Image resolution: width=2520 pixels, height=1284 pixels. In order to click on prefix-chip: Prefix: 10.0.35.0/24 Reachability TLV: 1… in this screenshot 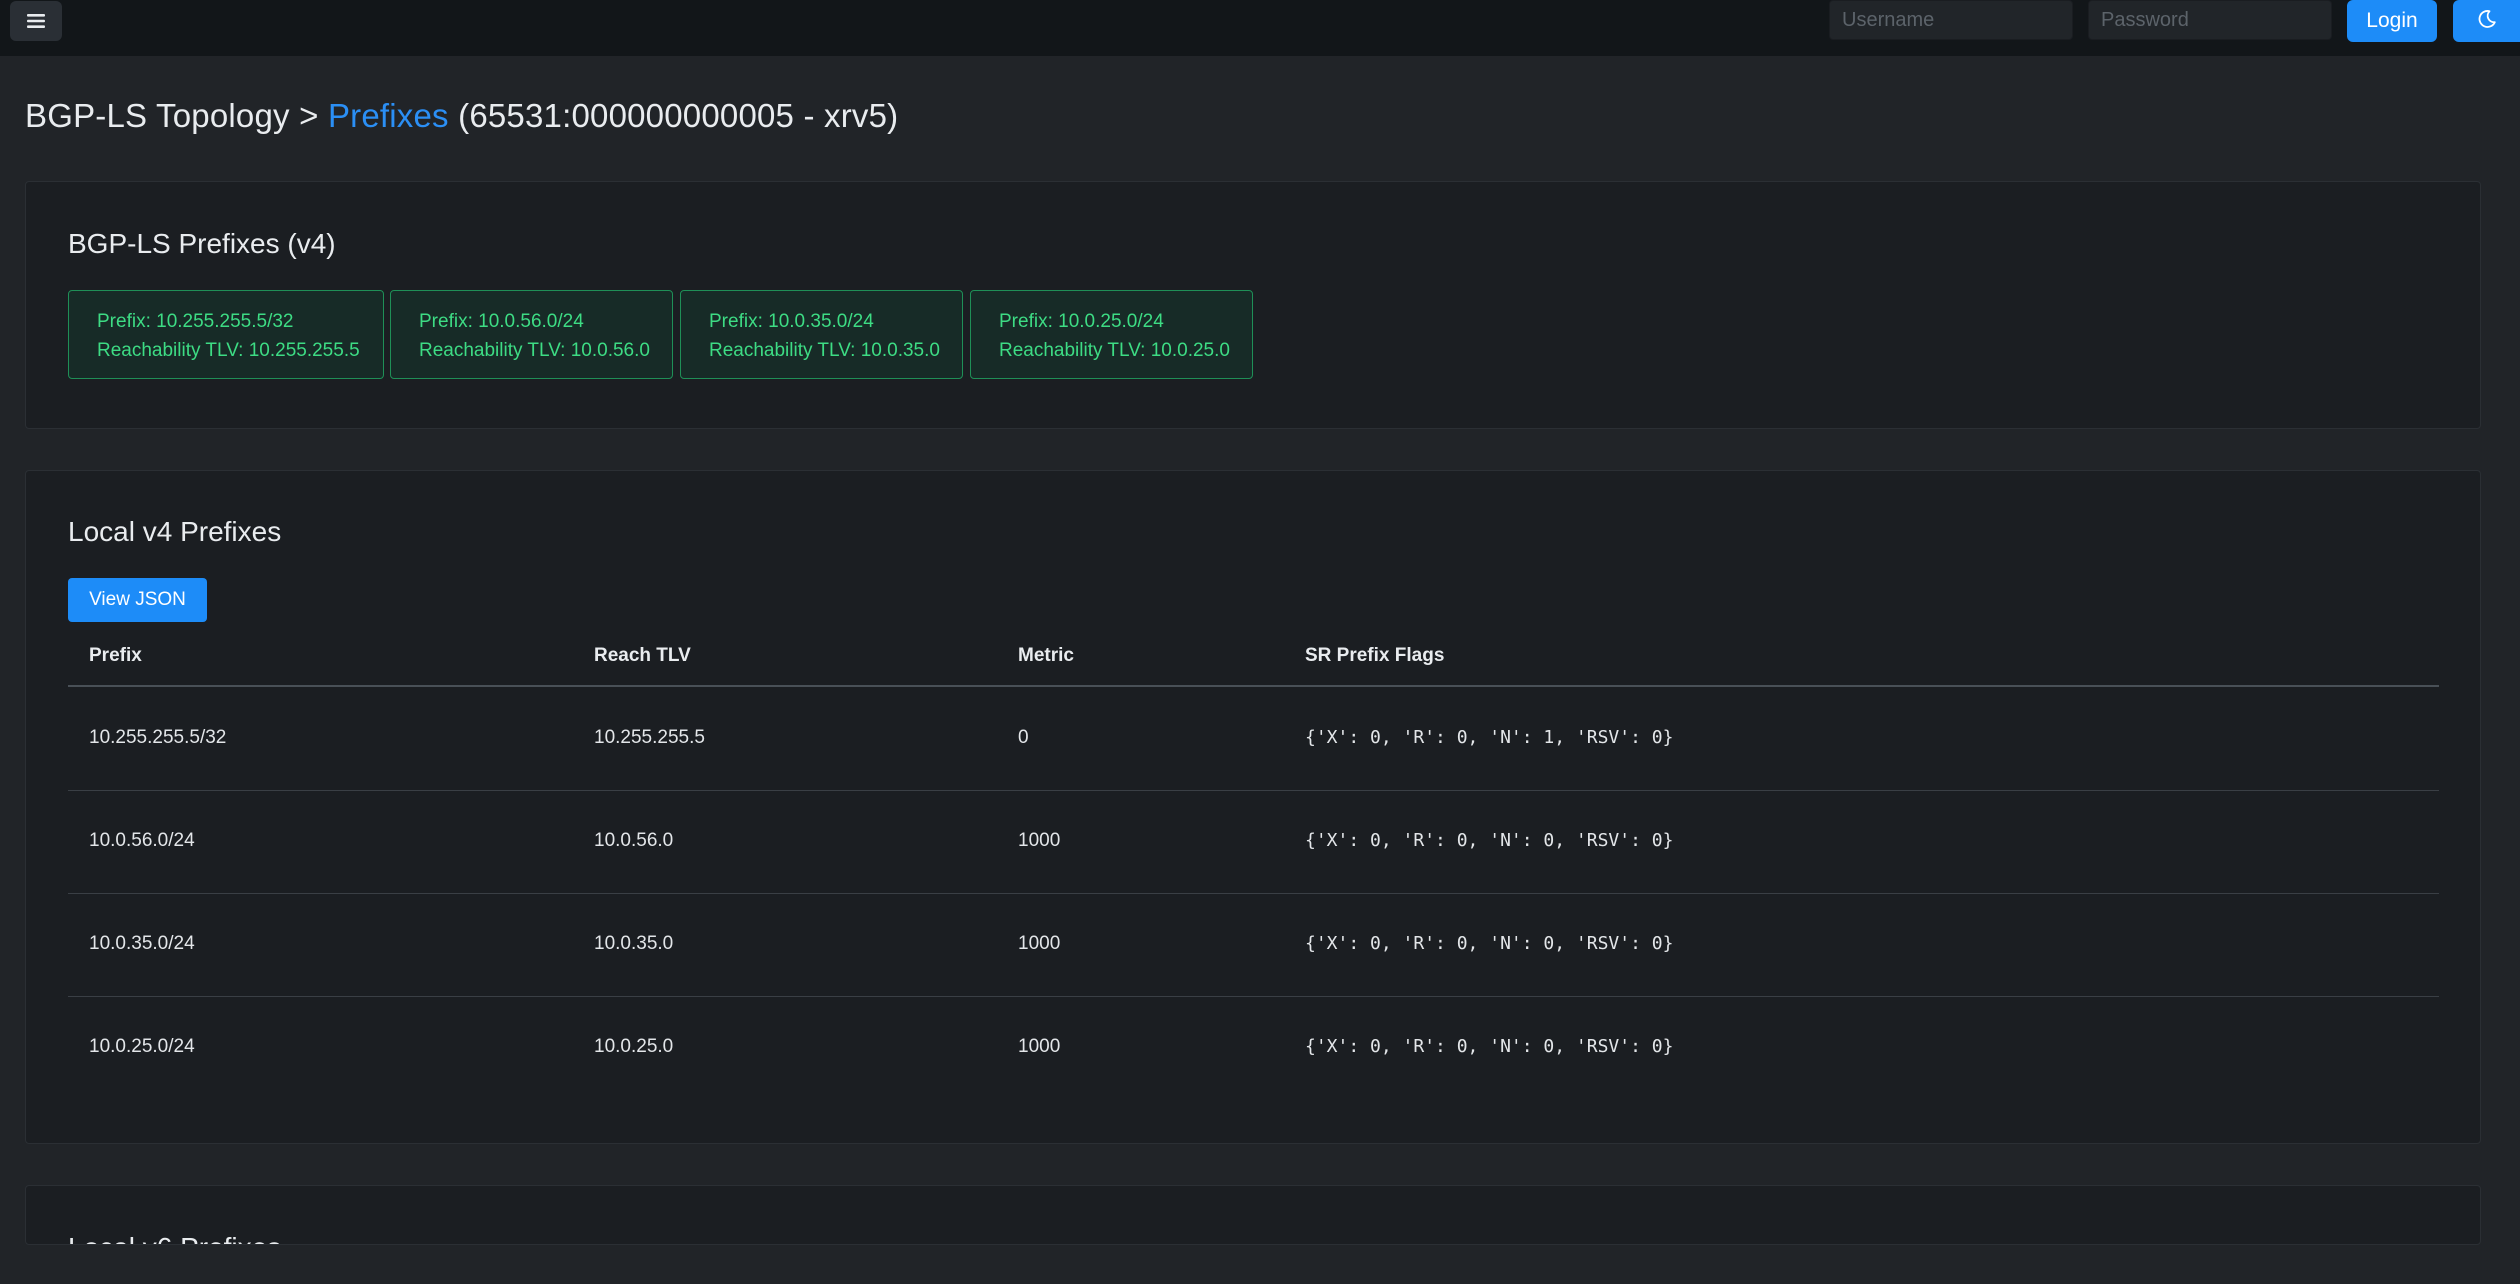, I will do `click(821, 334)`.